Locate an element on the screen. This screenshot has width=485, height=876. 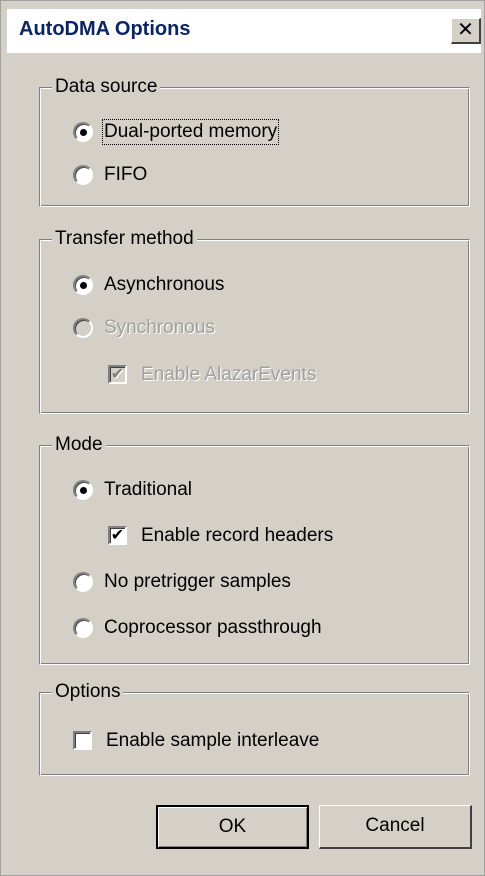
radio-label: No pretrigger samples is located at coordinates (197, 581).